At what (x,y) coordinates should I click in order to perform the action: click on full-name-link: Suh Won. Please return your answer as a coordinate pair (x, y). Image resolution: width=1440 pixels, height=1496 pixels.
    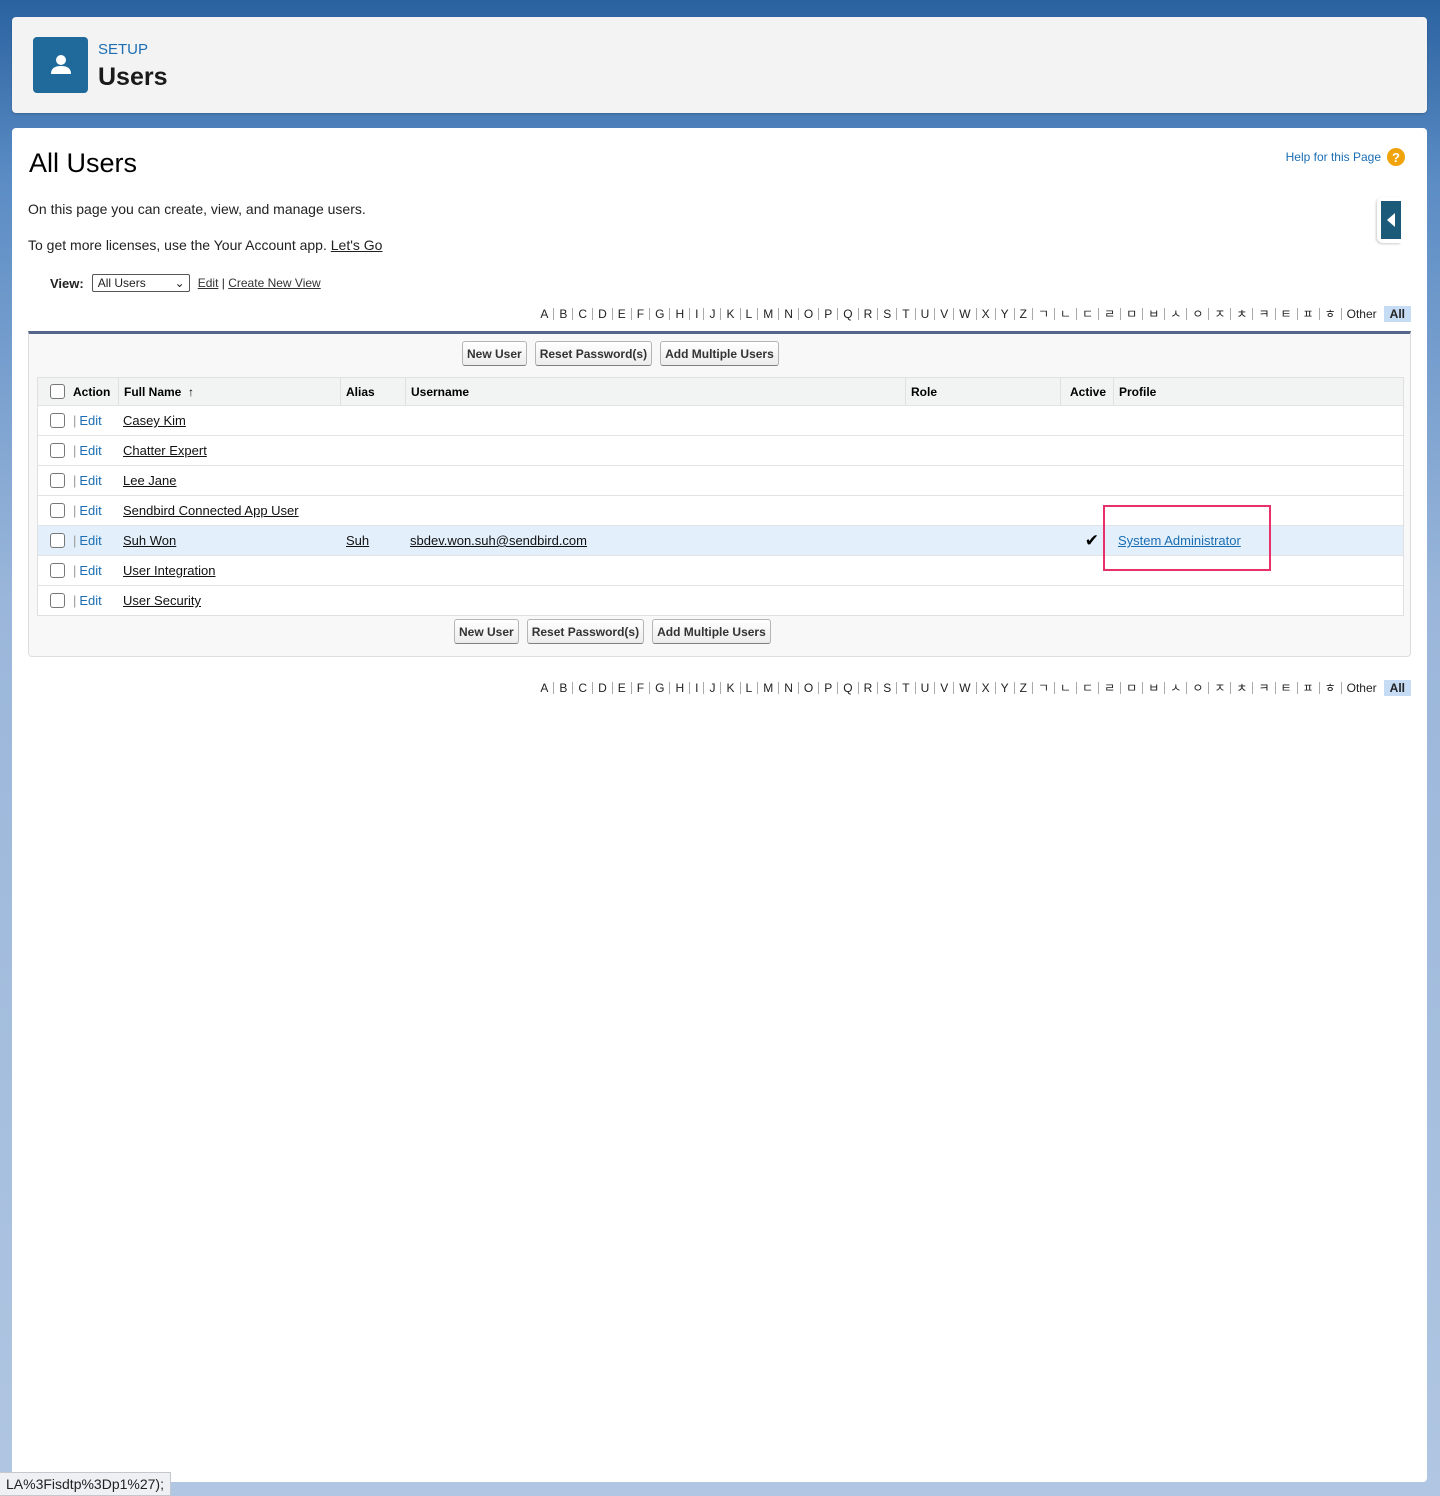
    Looking at the image, I should click on (149, 540).